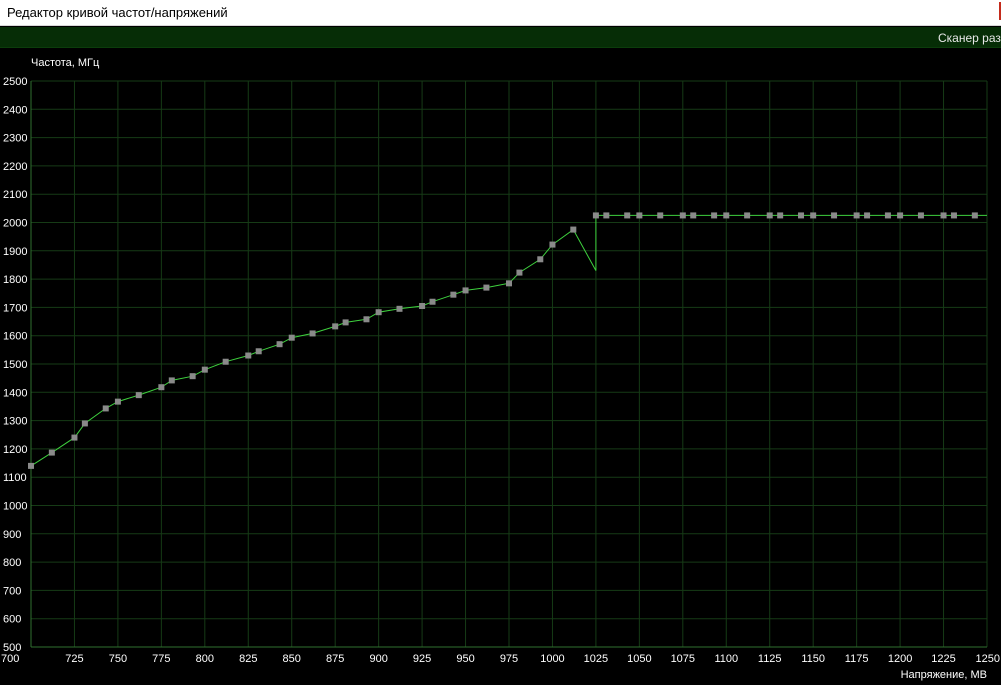  What do you see at coordinates (15, 393) in the screenshot?
I see `y-tick-label: 1400` at bounding box center [15, 393].